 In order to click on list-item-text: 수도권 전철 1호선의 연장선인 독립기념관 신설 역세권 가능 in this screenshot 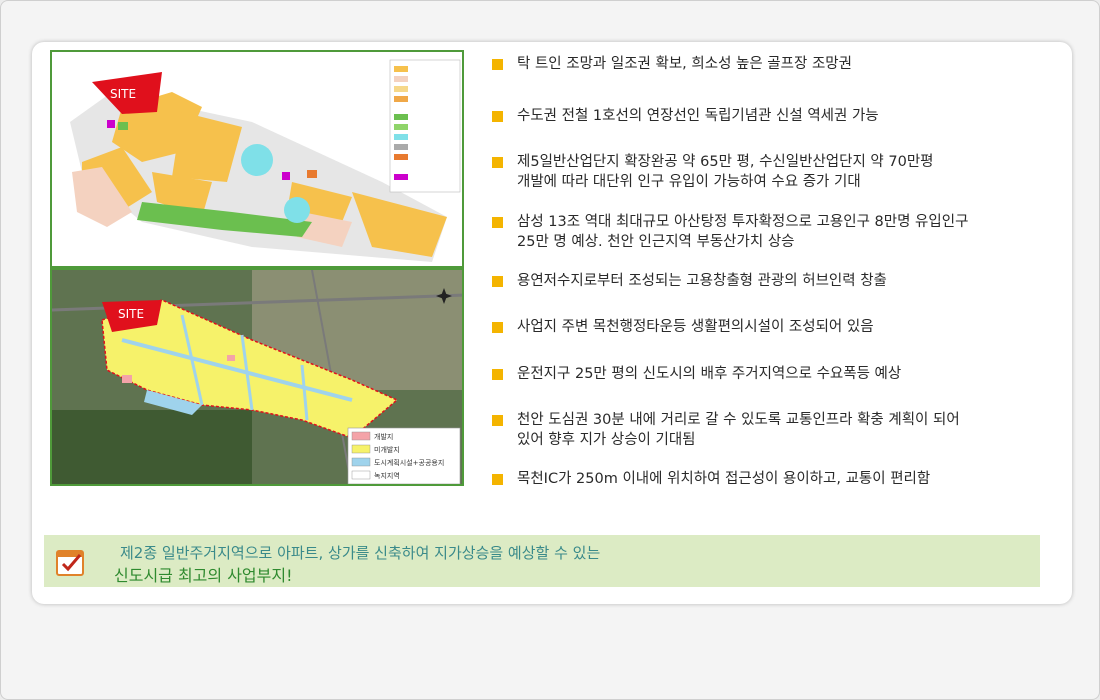, I will do `click(698, 116)`.